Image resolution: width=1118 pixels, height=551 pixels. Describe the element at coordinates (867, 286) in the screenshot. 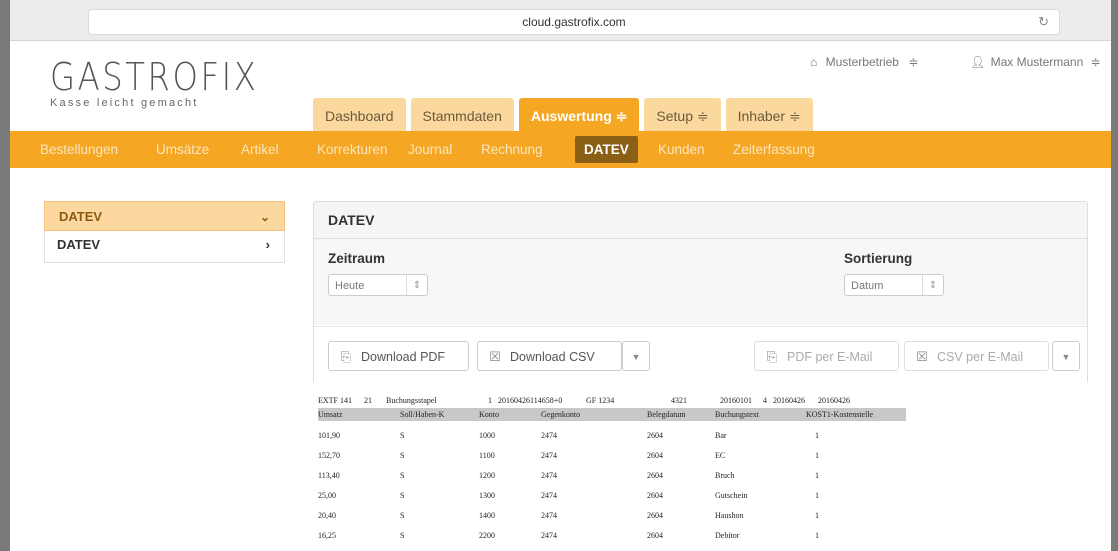

I see `sort-value: Datum` at that location.